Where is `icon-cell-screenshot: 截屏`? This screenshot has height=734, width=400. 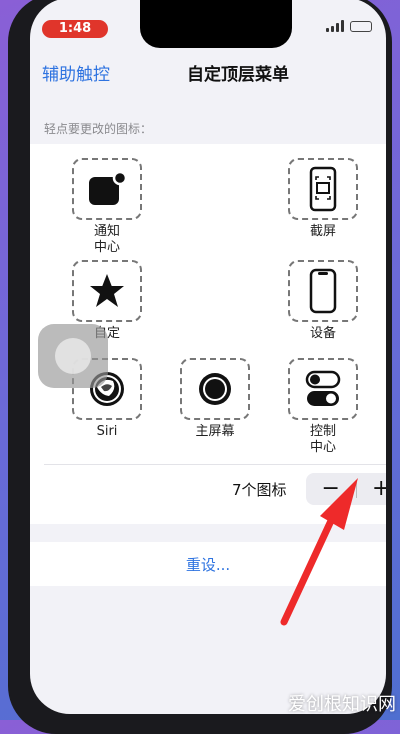
icon-cell-screenshot: 截屏 is located at coordinates (323, 199).